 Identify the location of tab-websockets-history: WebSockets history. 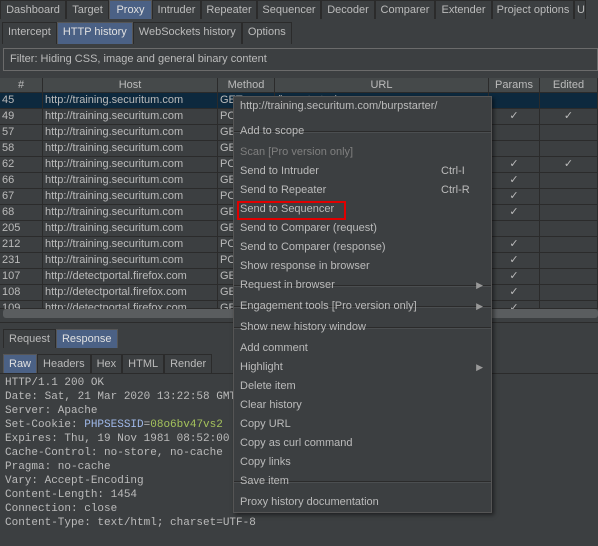
(187, 33).